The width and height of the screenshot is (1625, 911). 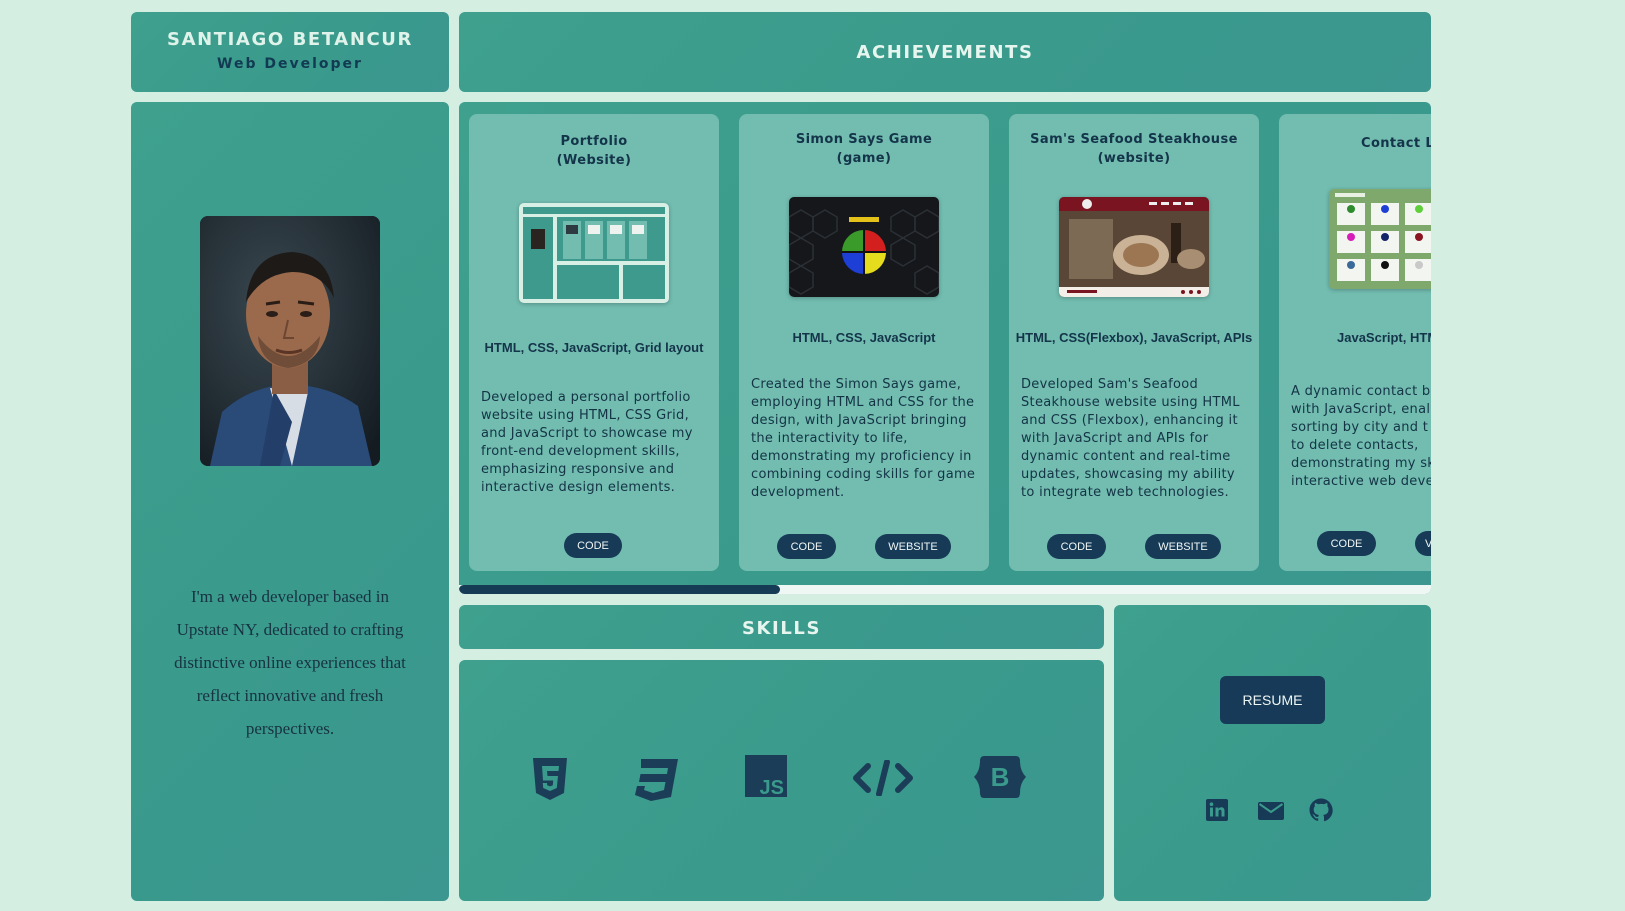 I want to click on name-panel: SANTIAGO BETANCUR Web Developer, so click(x=290, y=52).